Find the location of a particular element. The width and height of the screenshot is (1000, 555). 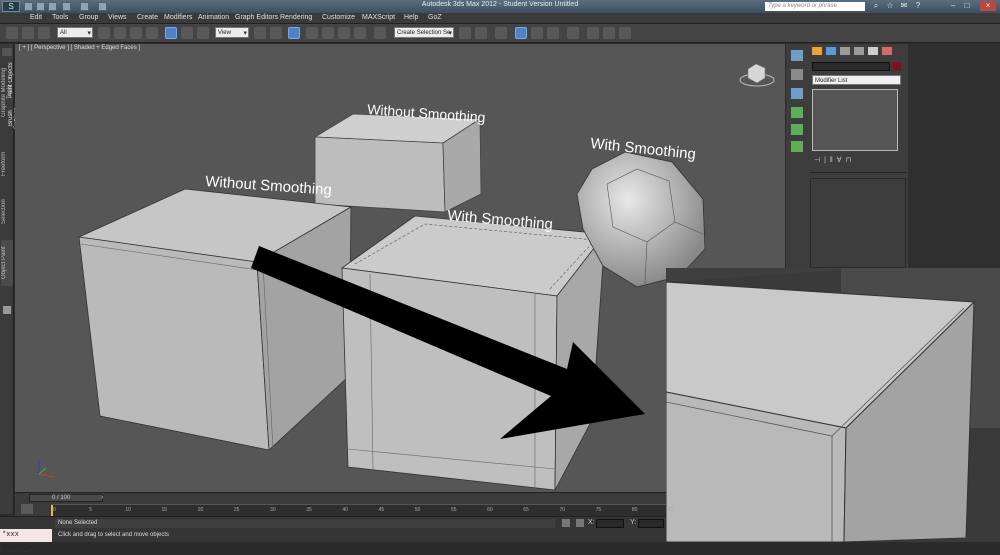

maximize-button: □ is located at coordinates (967, 6).